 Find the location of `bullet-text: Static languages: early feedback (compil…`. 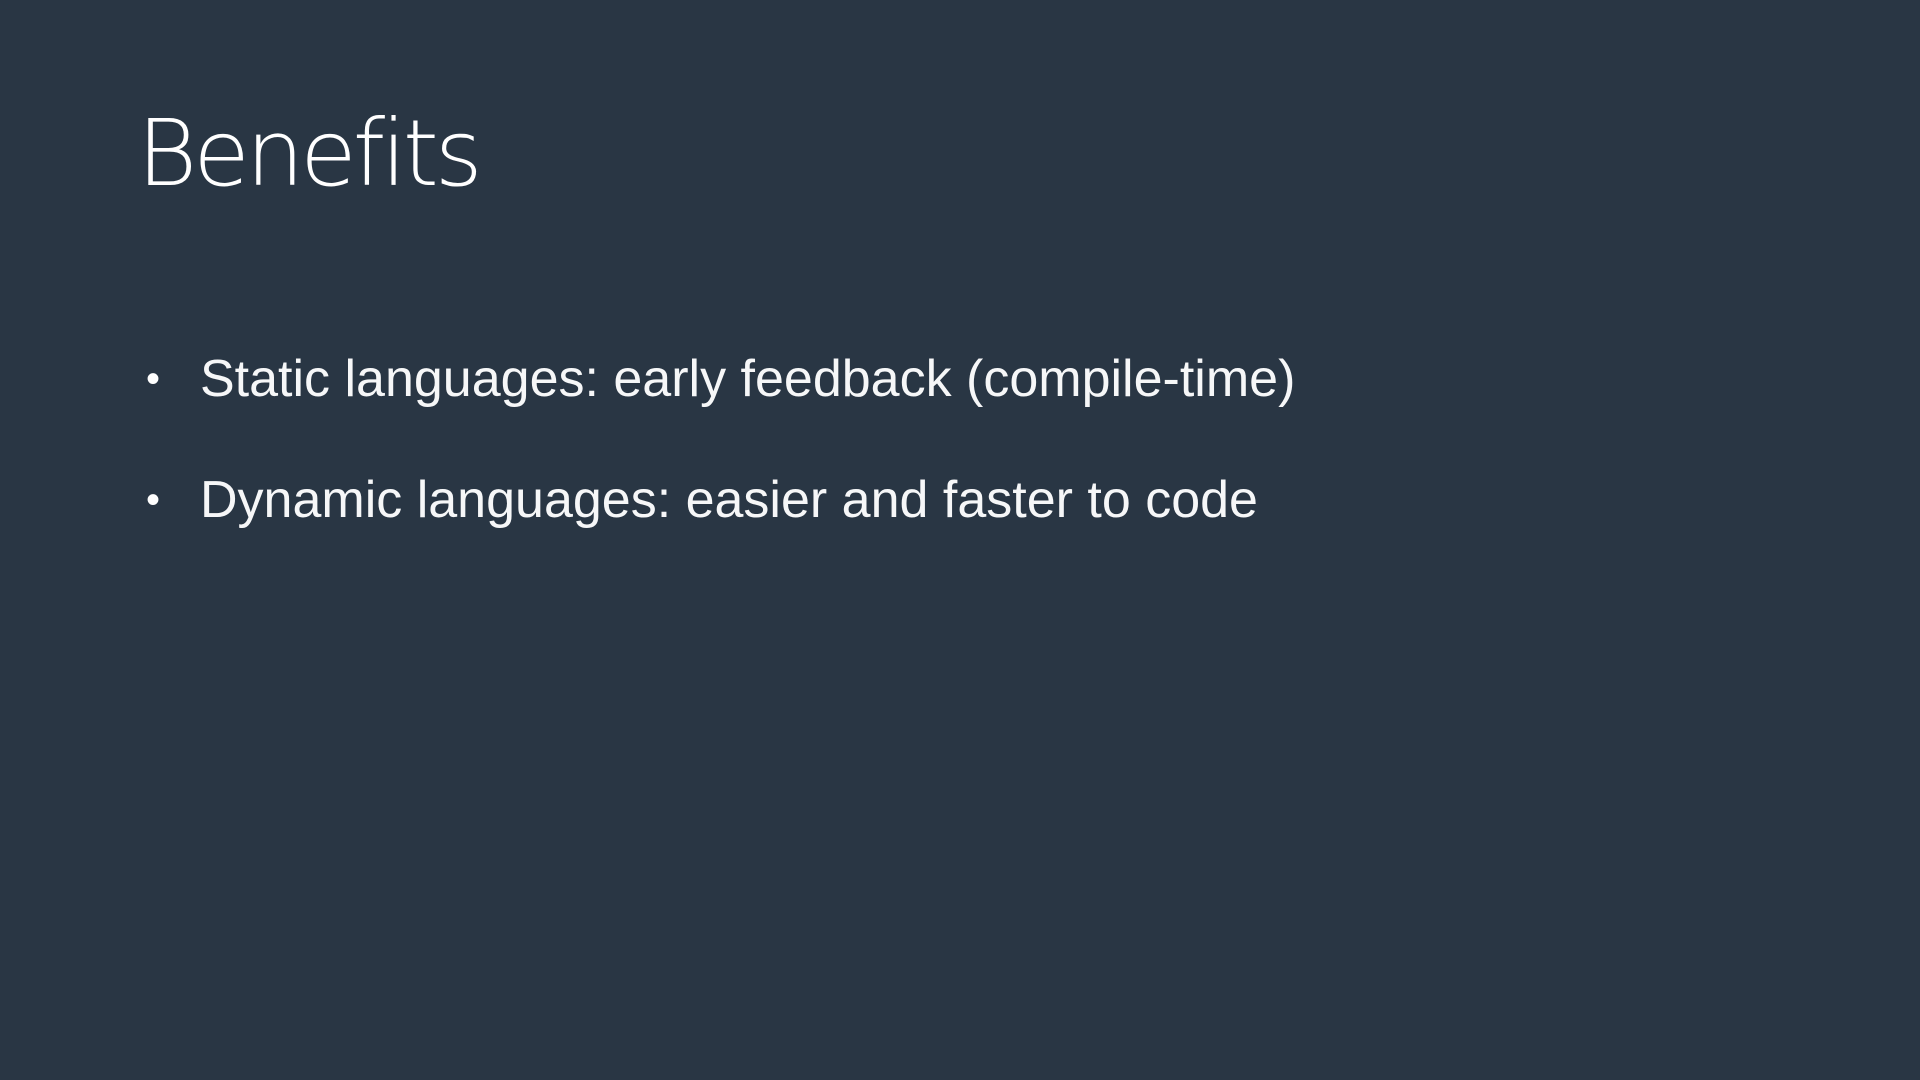

bullet-text: Static languages: early feedback (compil… is located at coordinates (748, 379).